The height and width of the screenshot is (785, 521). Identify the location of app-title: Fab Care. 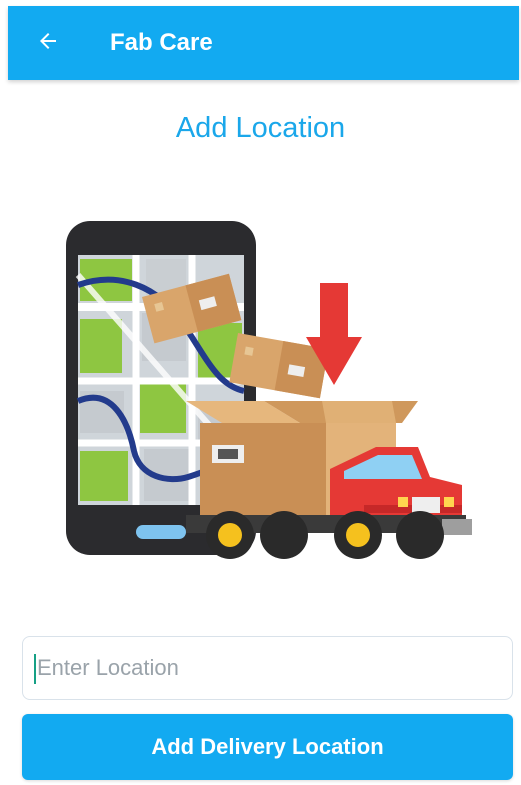
(161, 42).